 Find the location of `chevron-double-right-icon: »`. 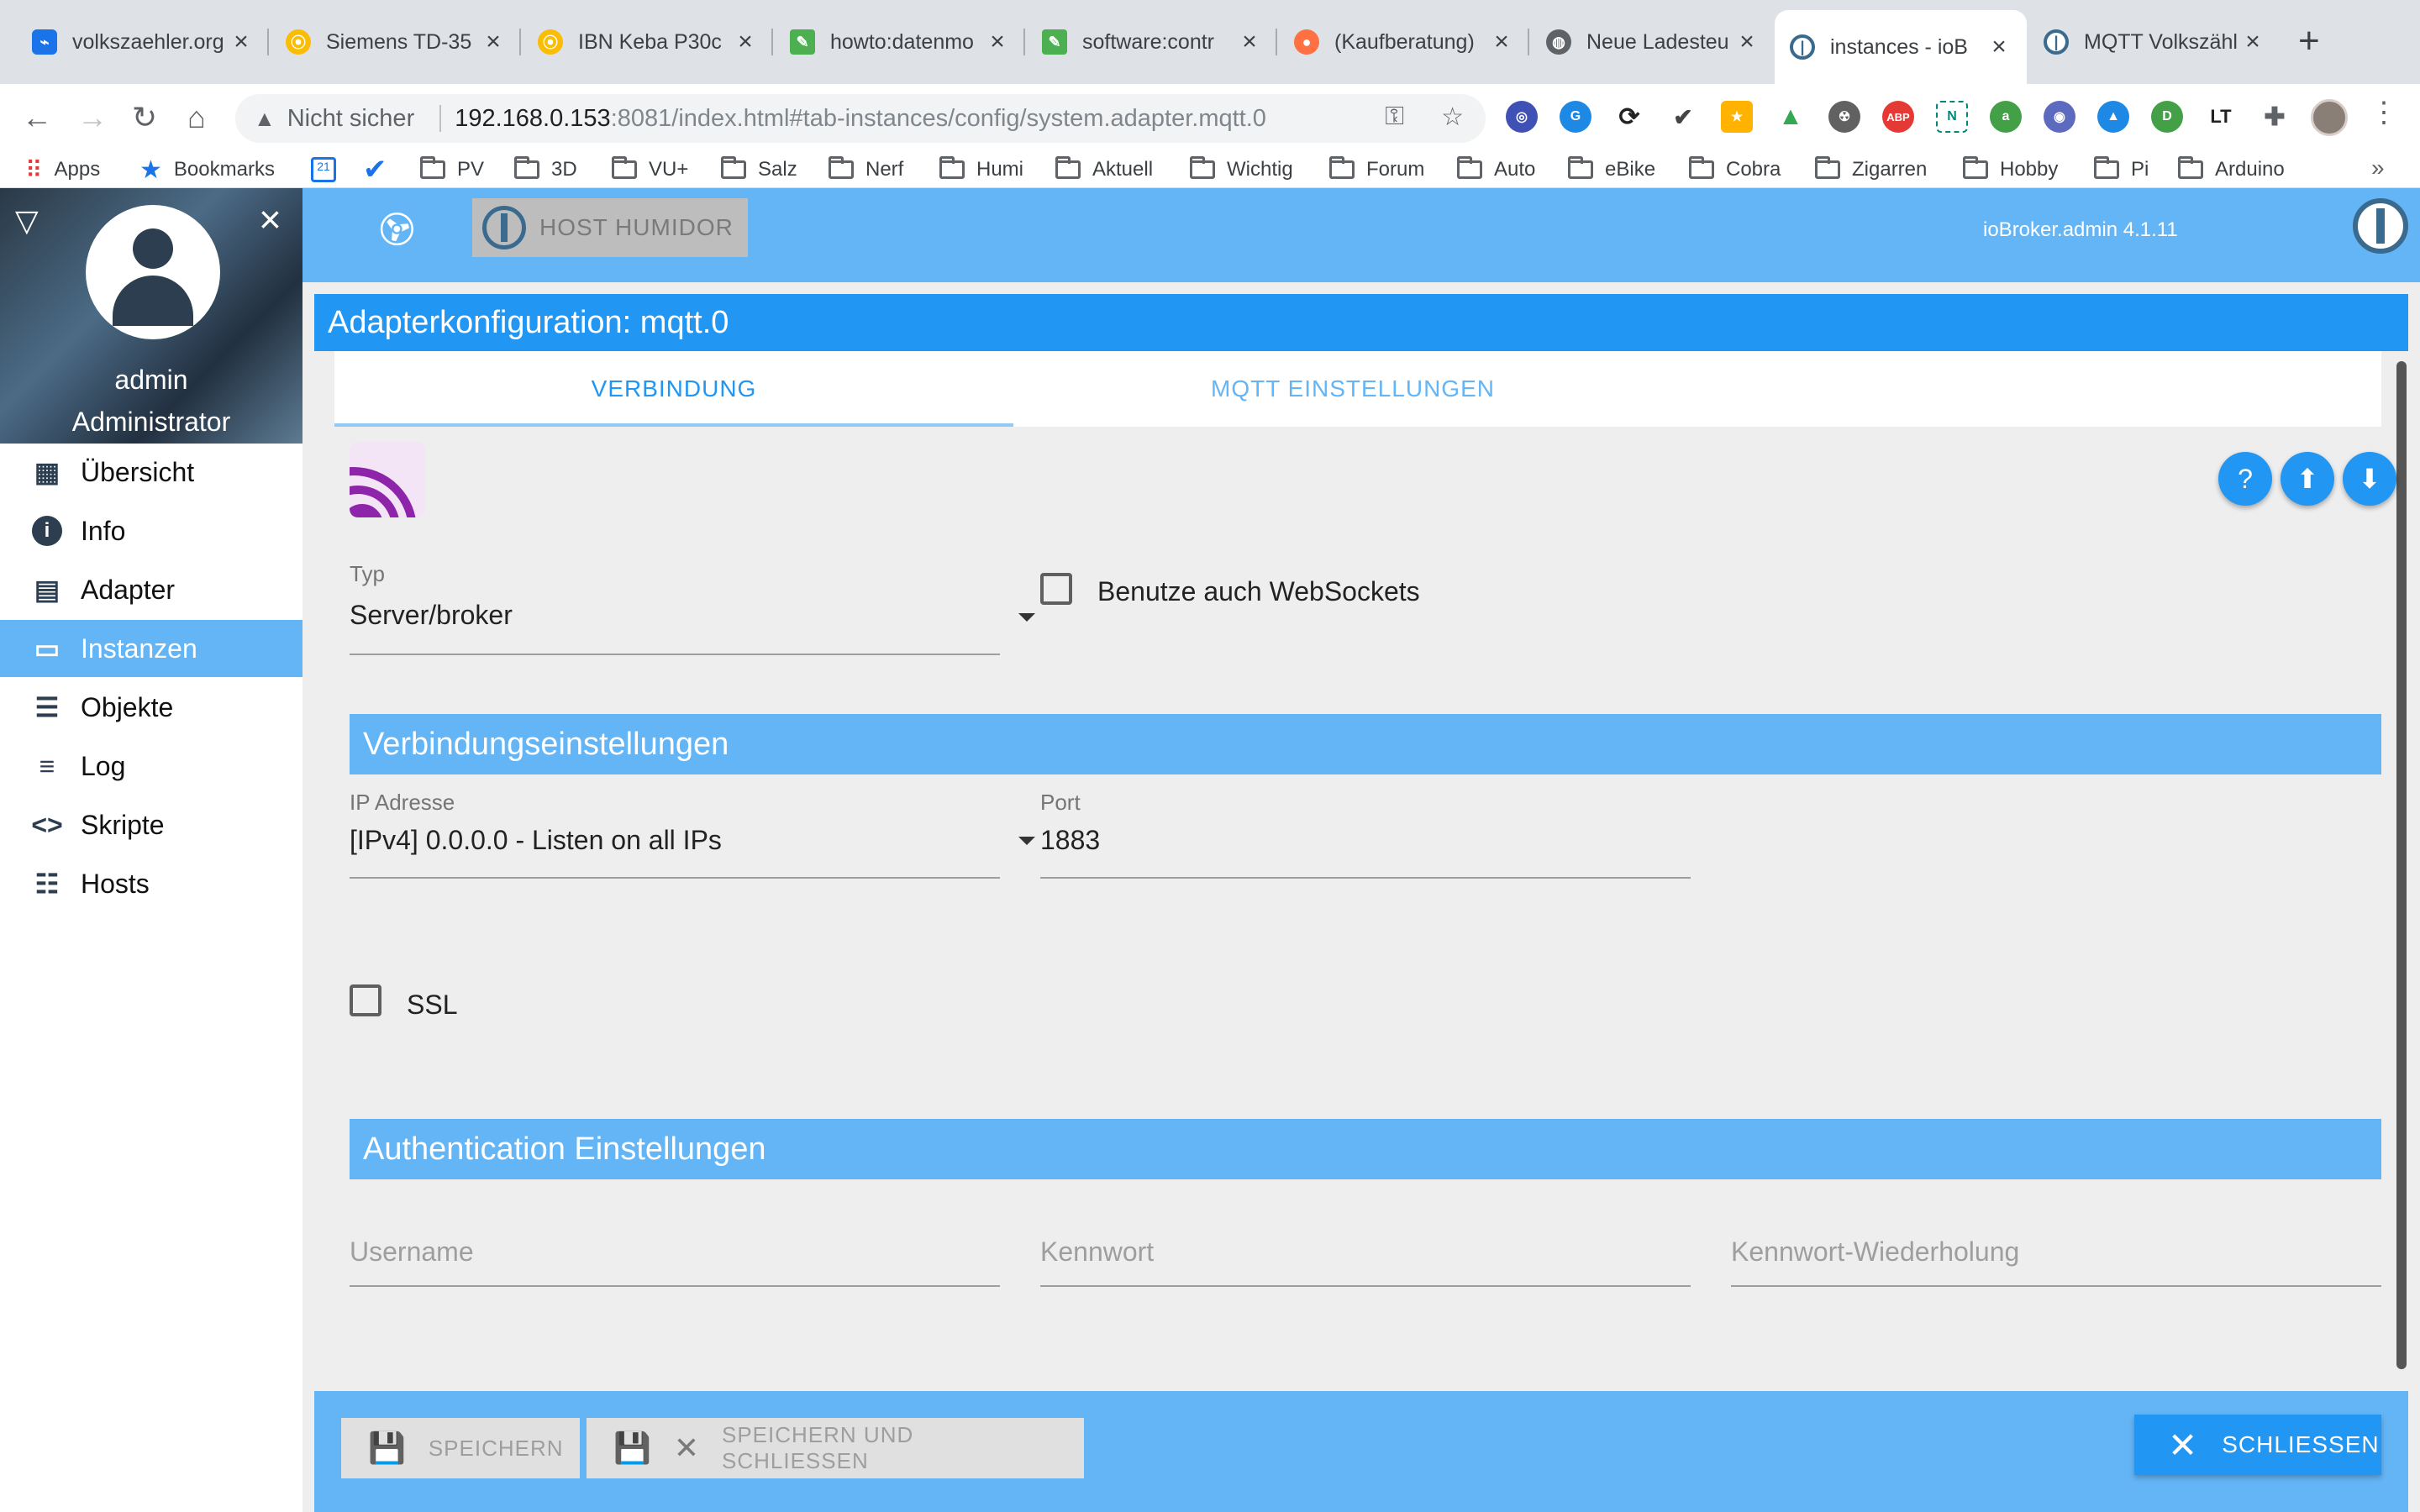

chevron-double-right-icon: » is located at coordinates (2378, 168).